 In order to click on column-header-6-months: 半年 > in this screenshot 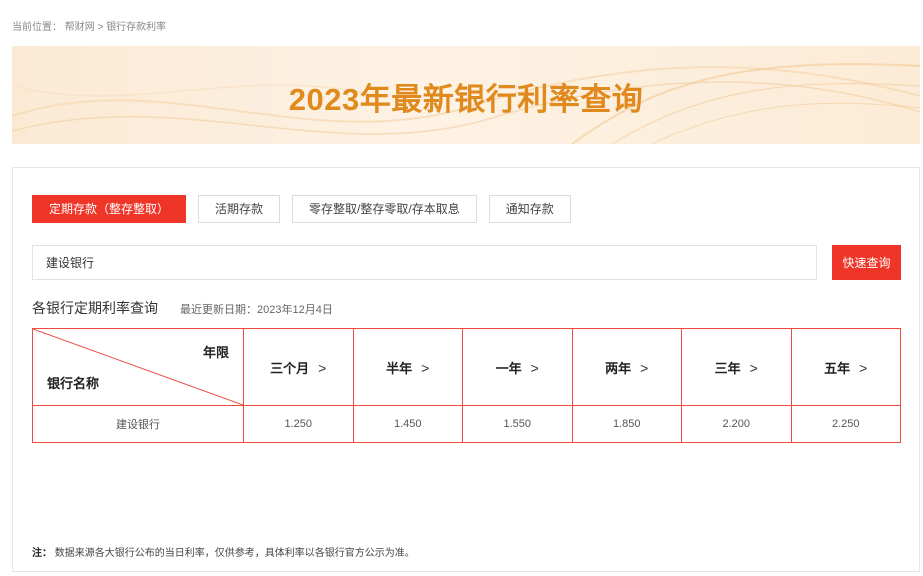, I will do `click(407, 367)`.